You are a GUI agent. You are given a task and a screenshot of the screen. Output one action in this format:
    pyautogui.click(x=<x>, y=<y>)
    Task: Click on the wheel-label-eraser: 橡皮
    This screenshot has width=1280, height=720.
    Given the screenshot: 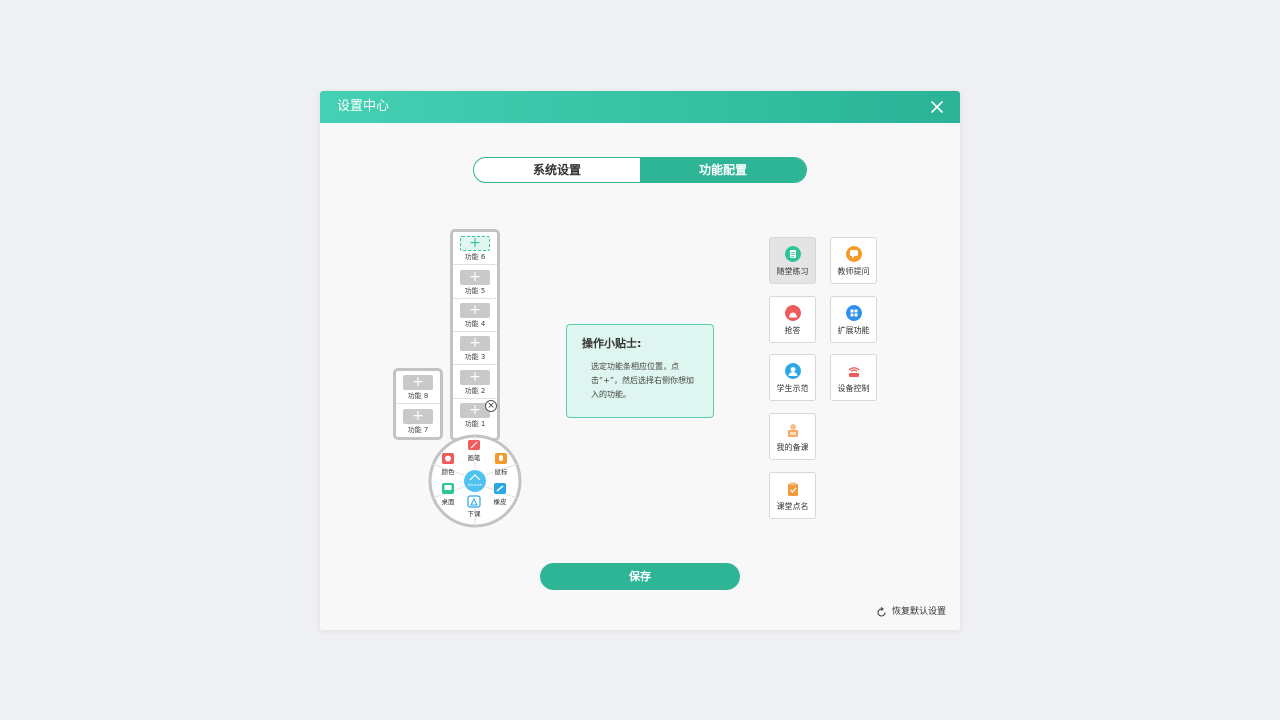 What is the action you would take?
    pyautogui.click(x=501, y=501)
    